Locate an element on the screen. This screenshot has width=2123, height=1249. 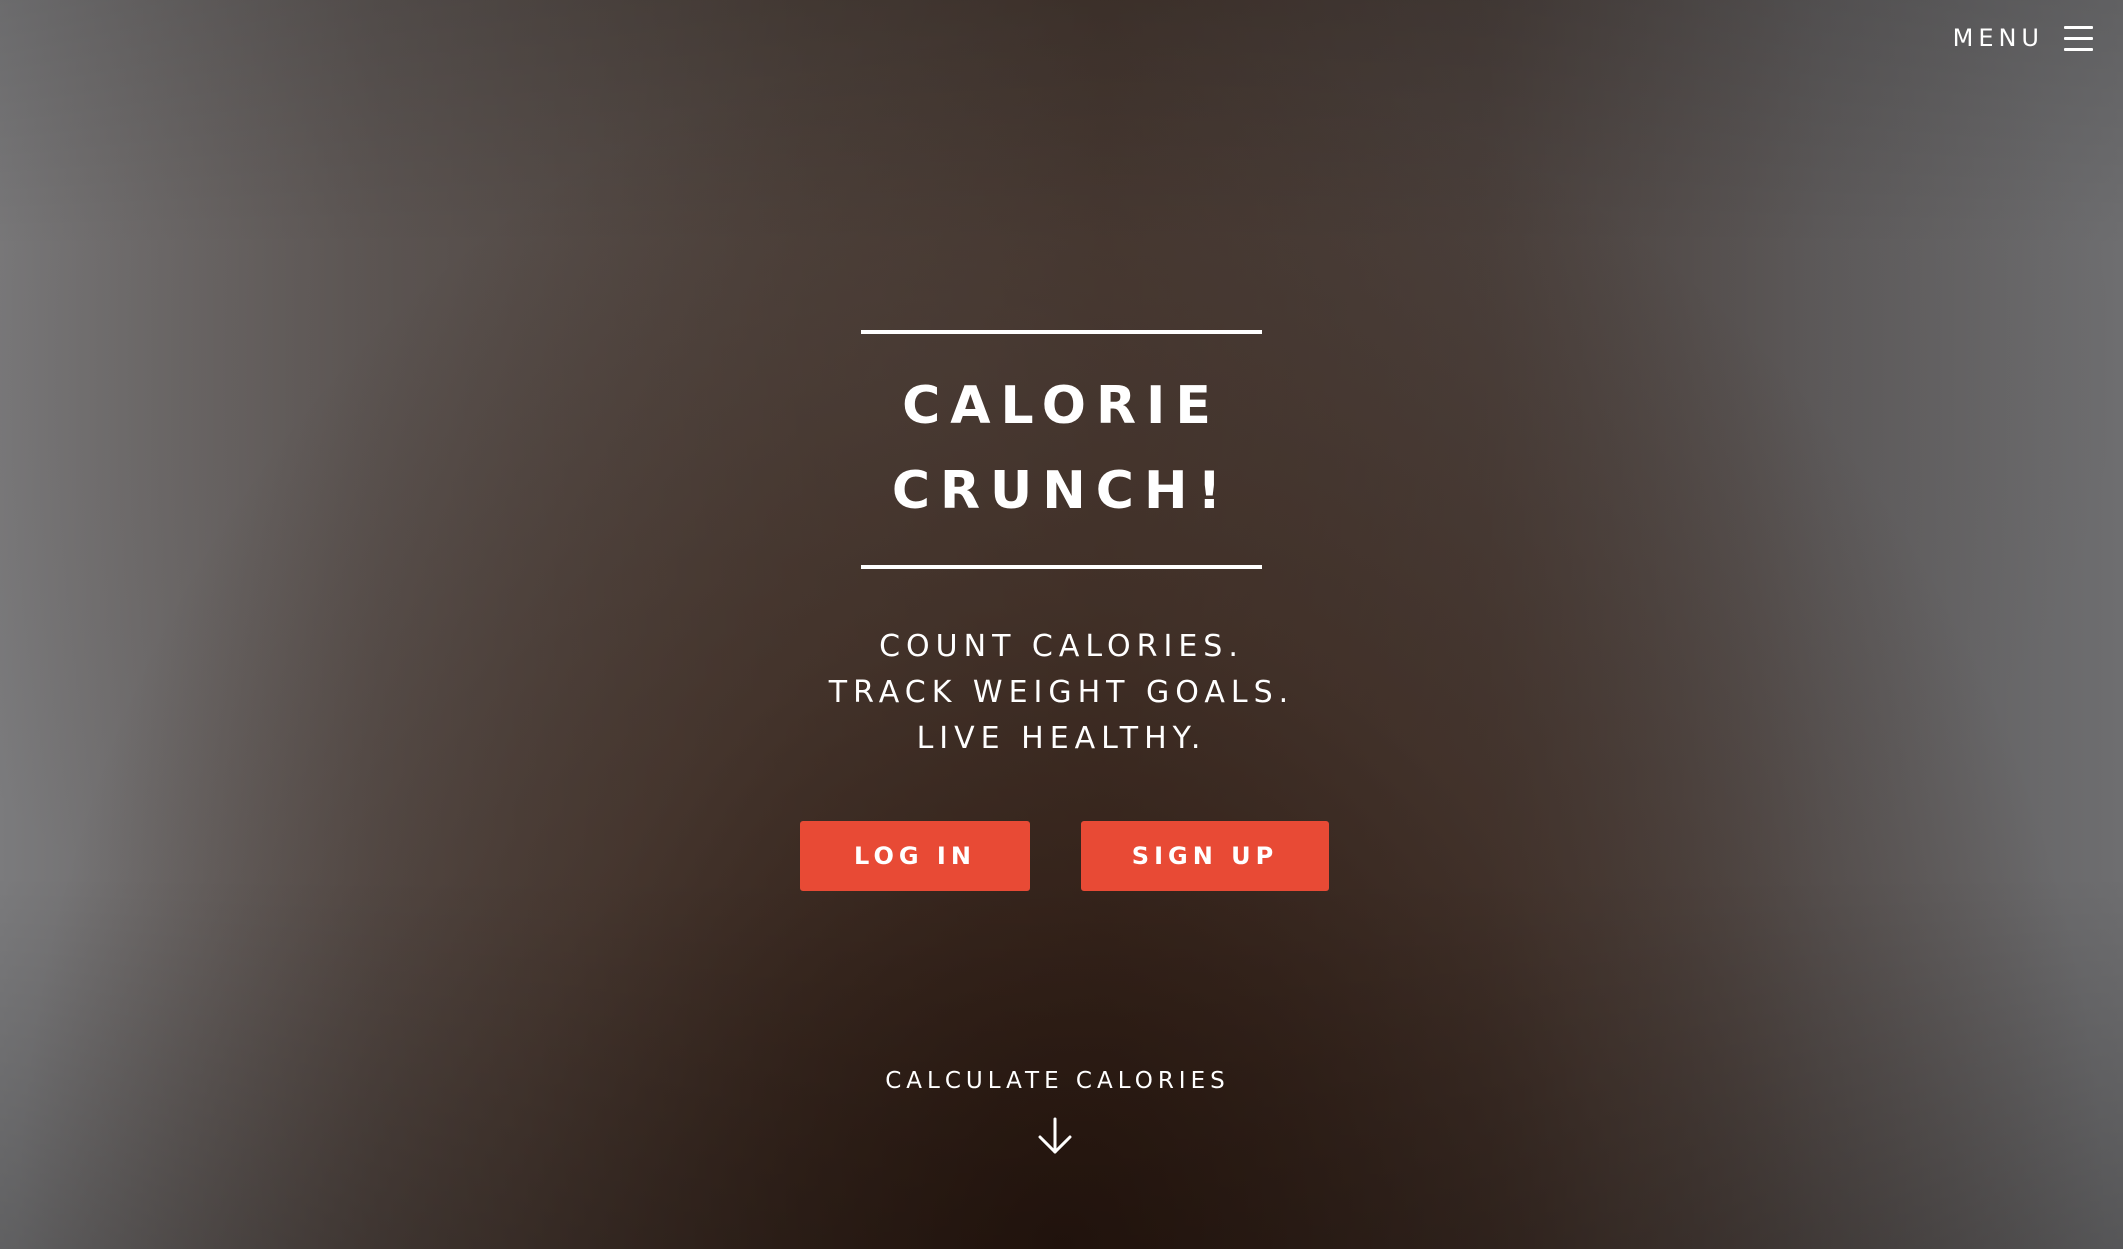
calculate-calories-label: CALCULATE CALORIES is located at coordinates (1057, 1081).